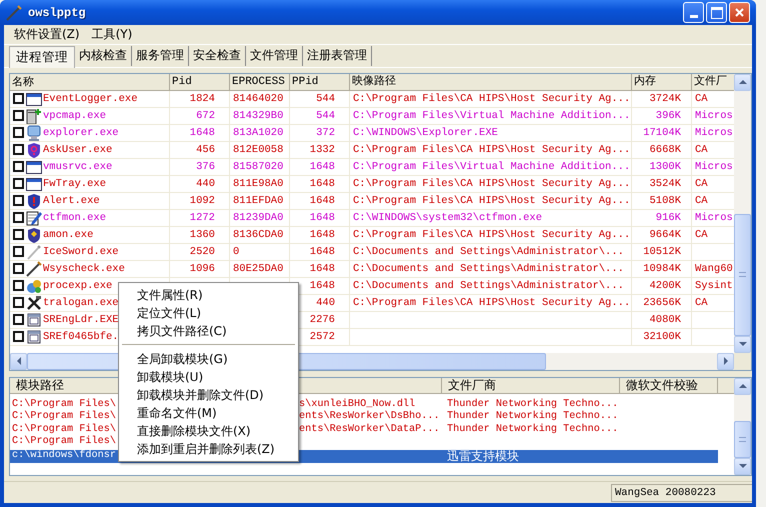  Describe the element at coordinates (74, 116) in the screenshot. I see `process-name: vpcmap.exe` at that location.